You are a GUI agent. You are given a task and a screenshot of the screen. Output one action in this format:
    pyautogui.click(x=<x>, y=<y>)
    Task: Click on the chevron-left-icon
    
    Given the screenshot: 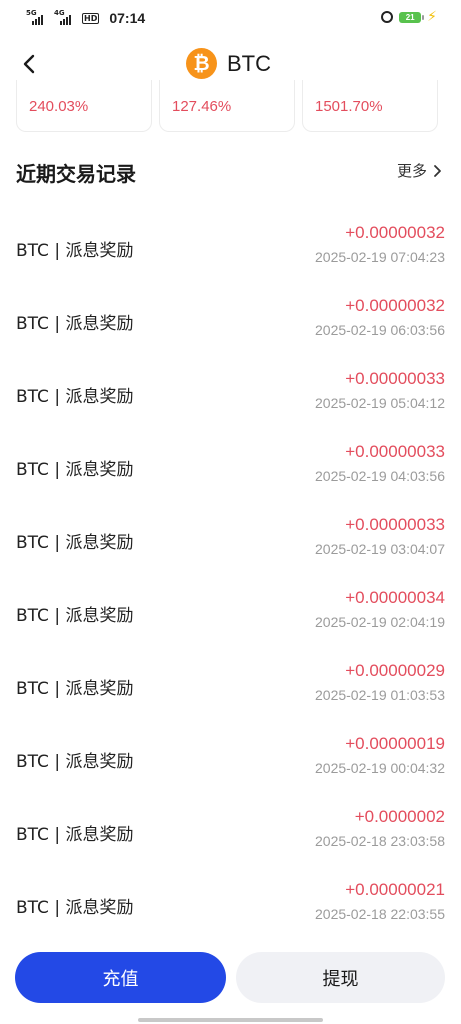 What is the action you would take?
    pyautogui.click(x=29, y=64)
    